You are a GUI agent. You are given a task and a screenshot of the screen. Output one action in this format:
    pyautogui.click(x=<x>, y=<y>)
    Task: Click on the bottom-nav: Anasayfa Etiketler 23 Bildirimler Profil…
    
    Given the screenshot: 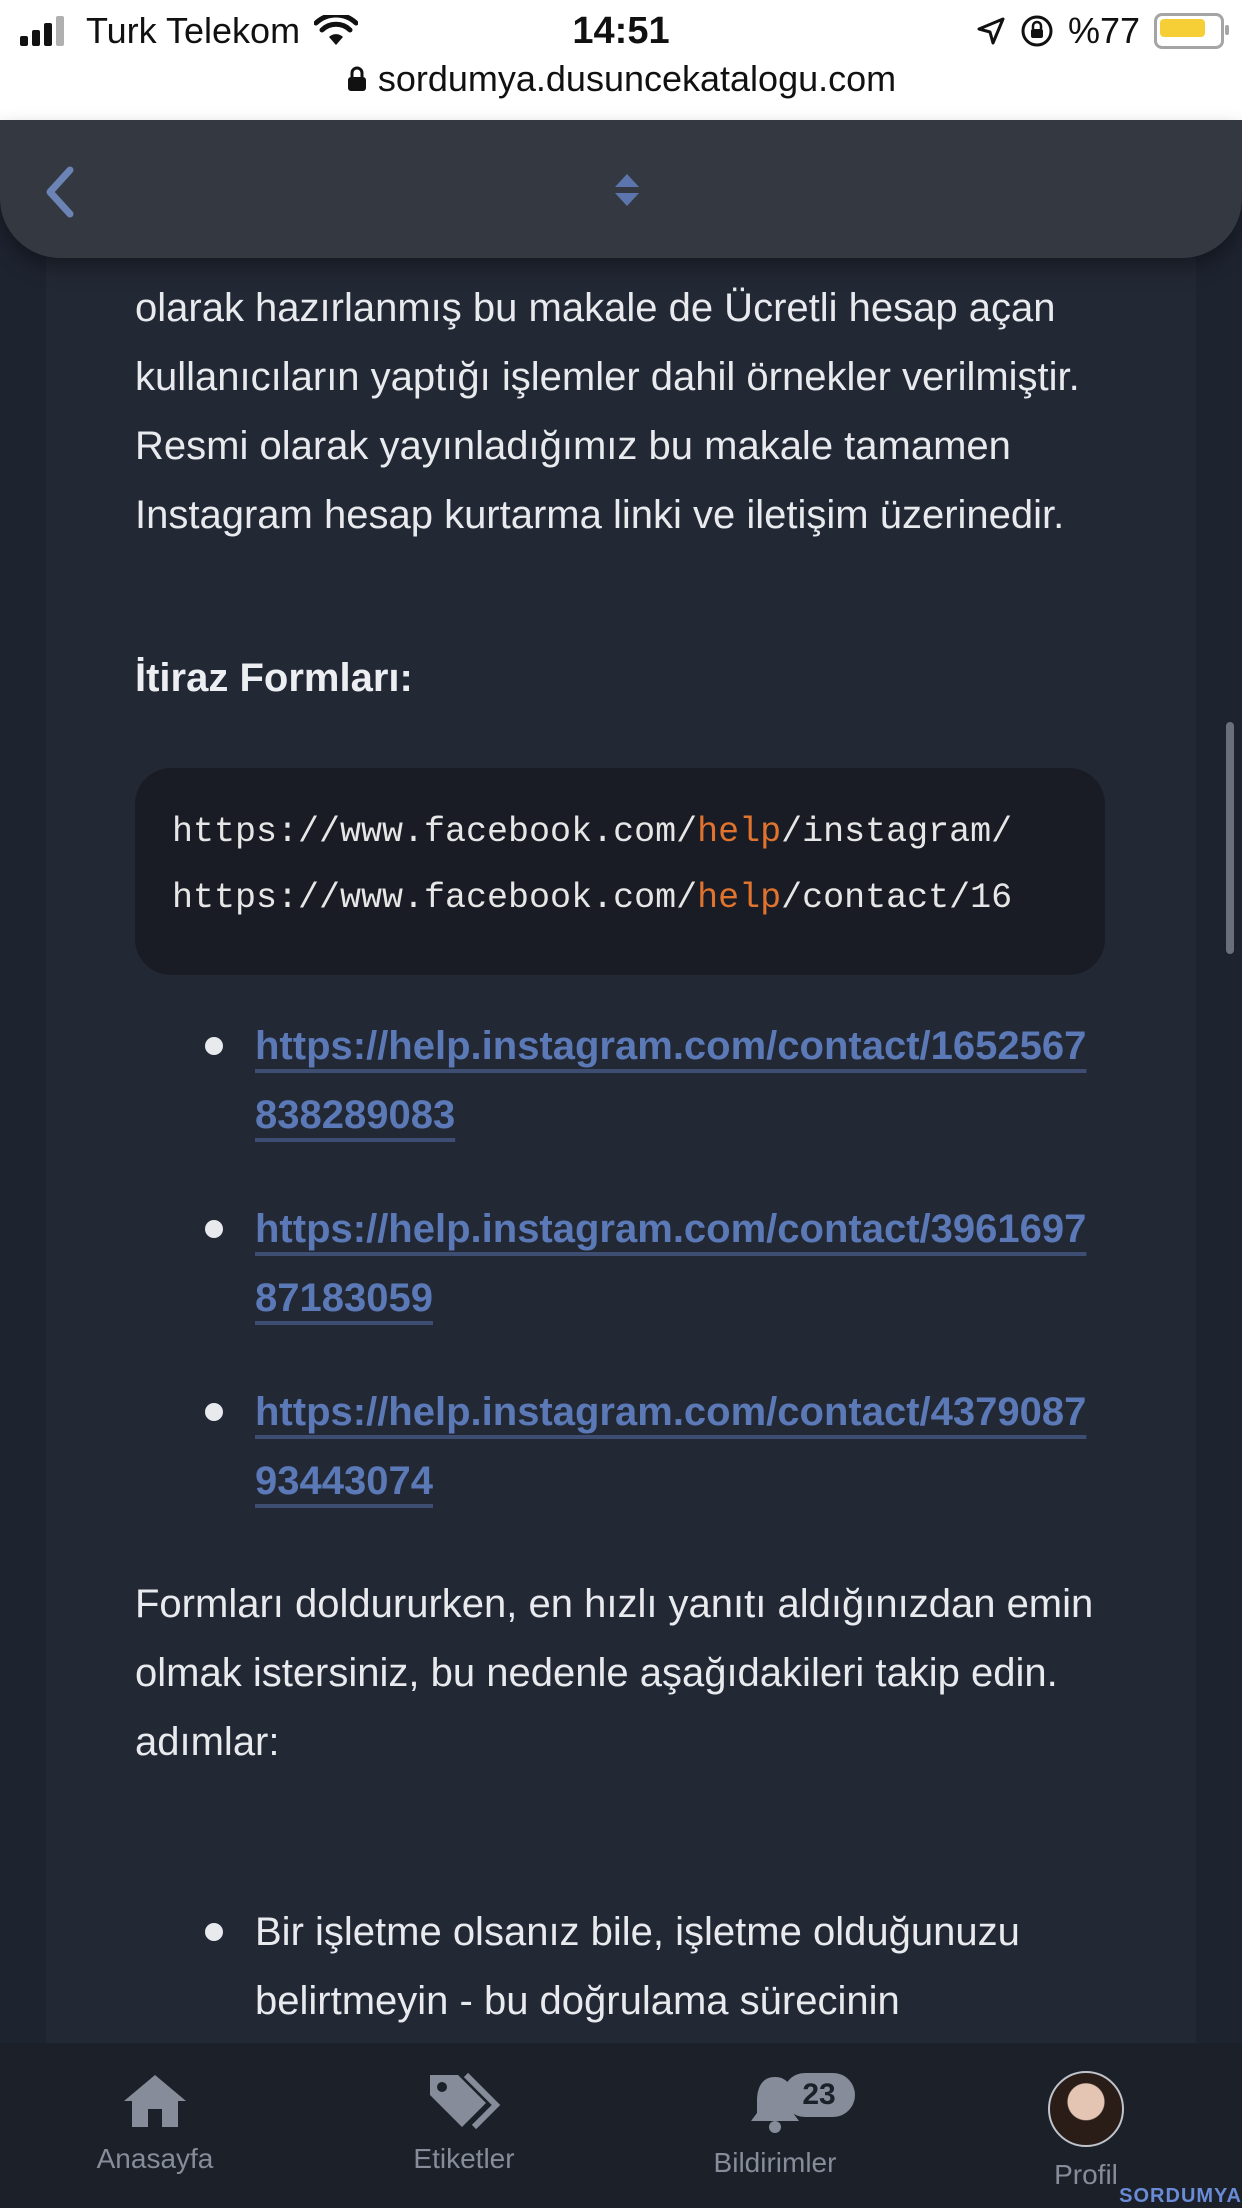 What is the action you would take?
    pyautogui.click(x=621, y=2125)
    